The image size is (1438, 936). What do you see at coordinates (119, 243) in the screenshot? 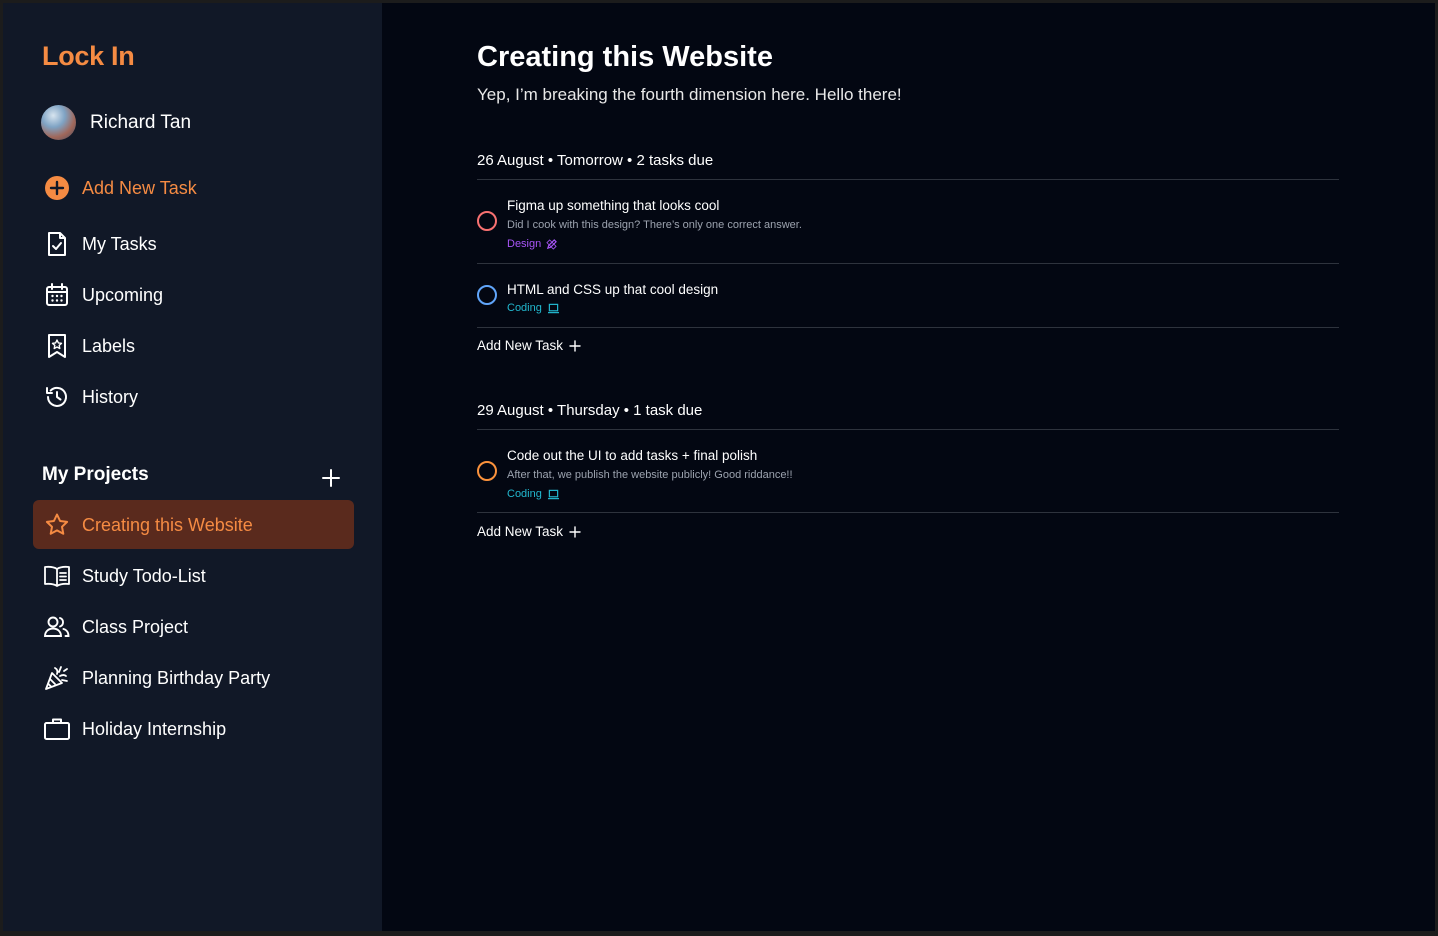
I see `sidebar-item-label: My Tasks` at bounding box center [119, 243].